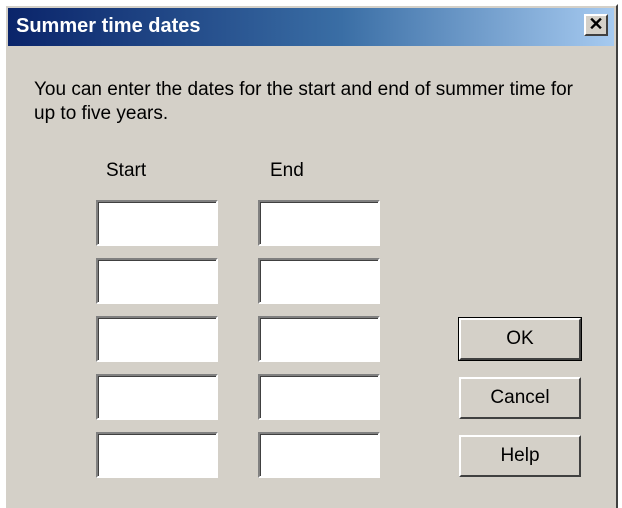 This screenshot has width=622, height=508. Describe the element at coordinates (157, 455) in the screenshot. I see `start-date-5-input` at that location.